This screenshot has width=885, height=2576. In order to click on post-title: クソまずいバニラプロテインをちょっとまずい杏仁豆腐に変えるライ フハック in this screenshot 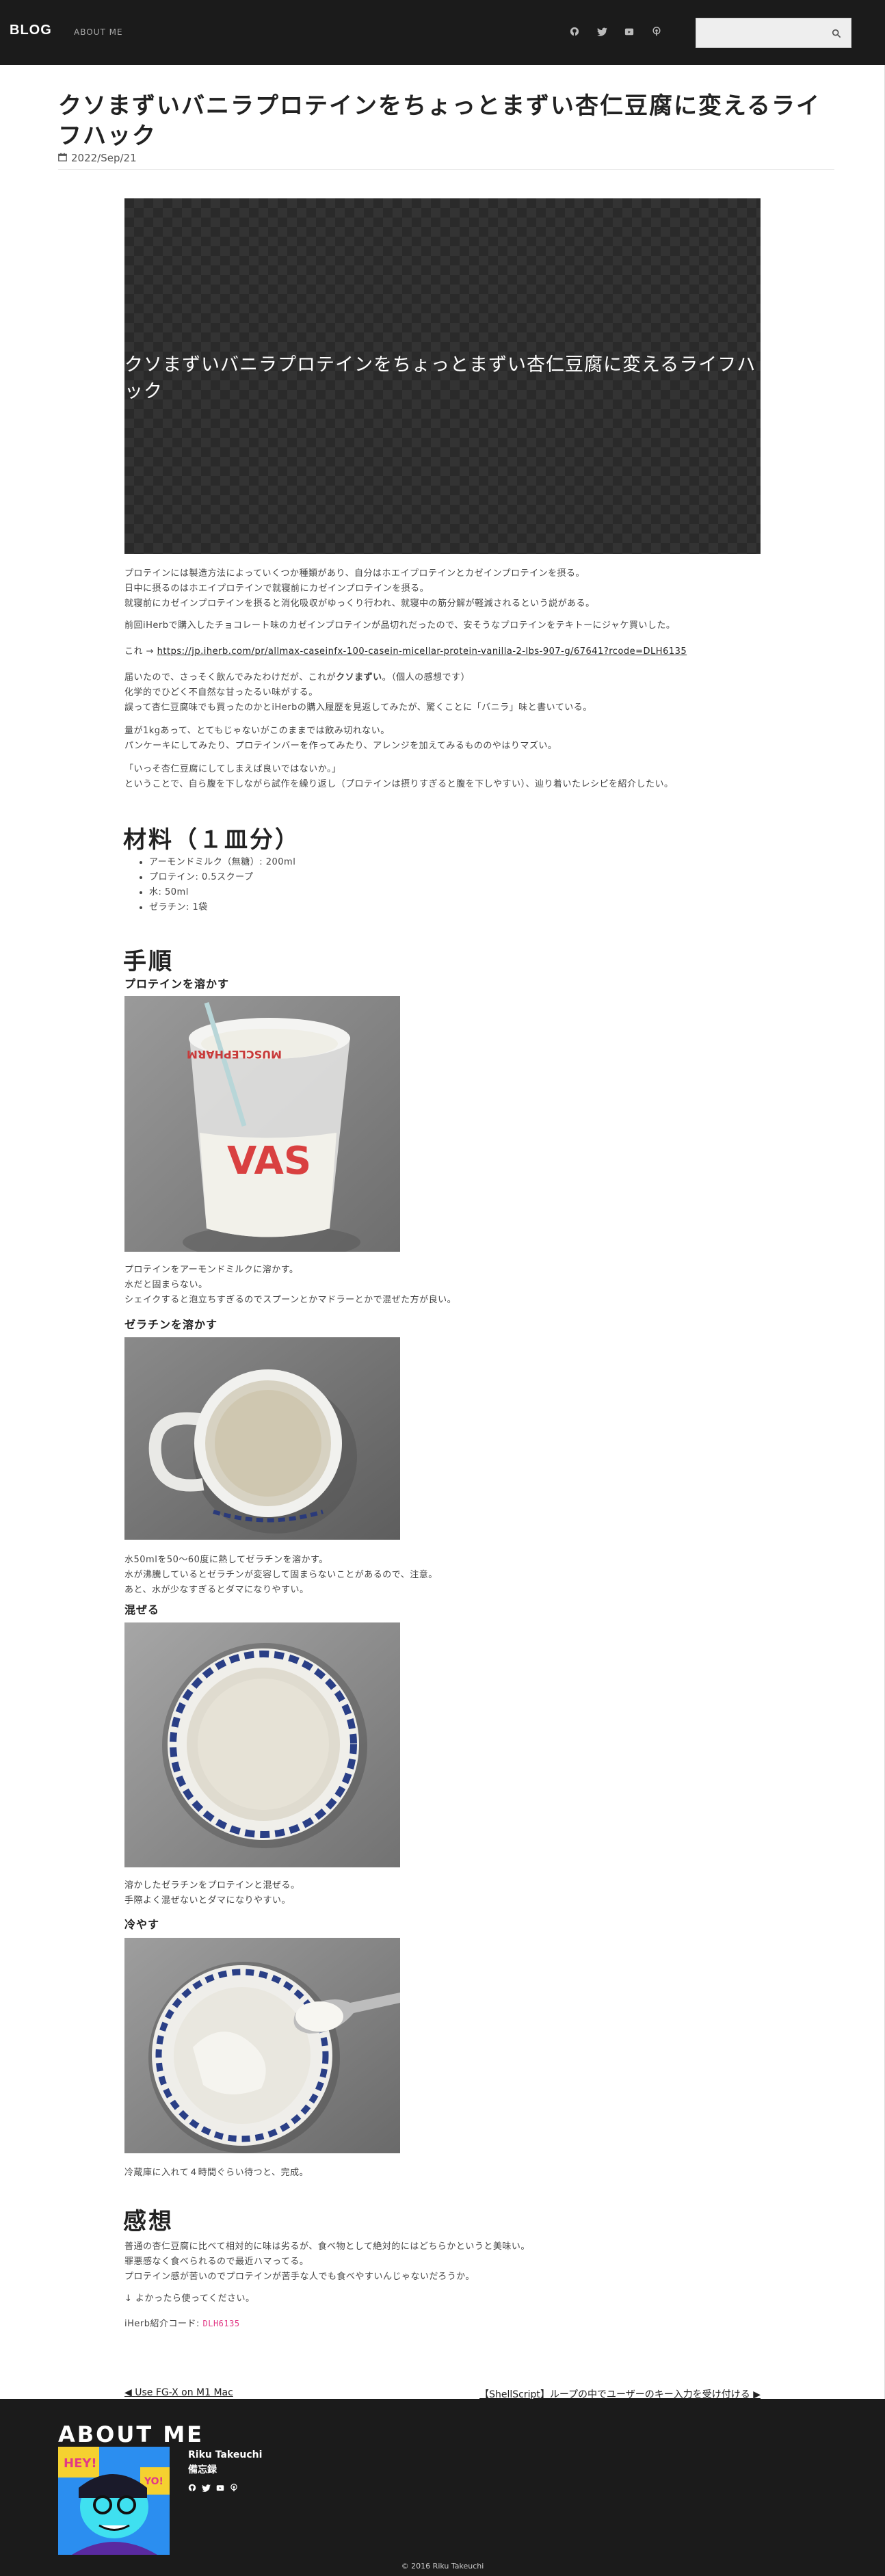, I will do `click(444, 121)`.